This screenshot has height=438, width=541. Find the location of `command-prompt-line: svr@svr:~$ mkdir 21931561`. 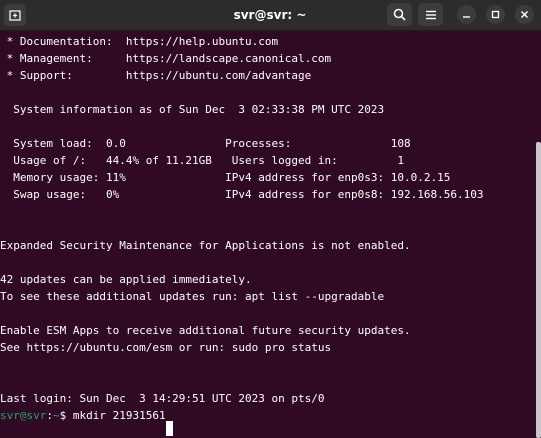

command-prompt-line: svr@svr:~$ mkdir 21931561 is located at coordinates (83, 415).